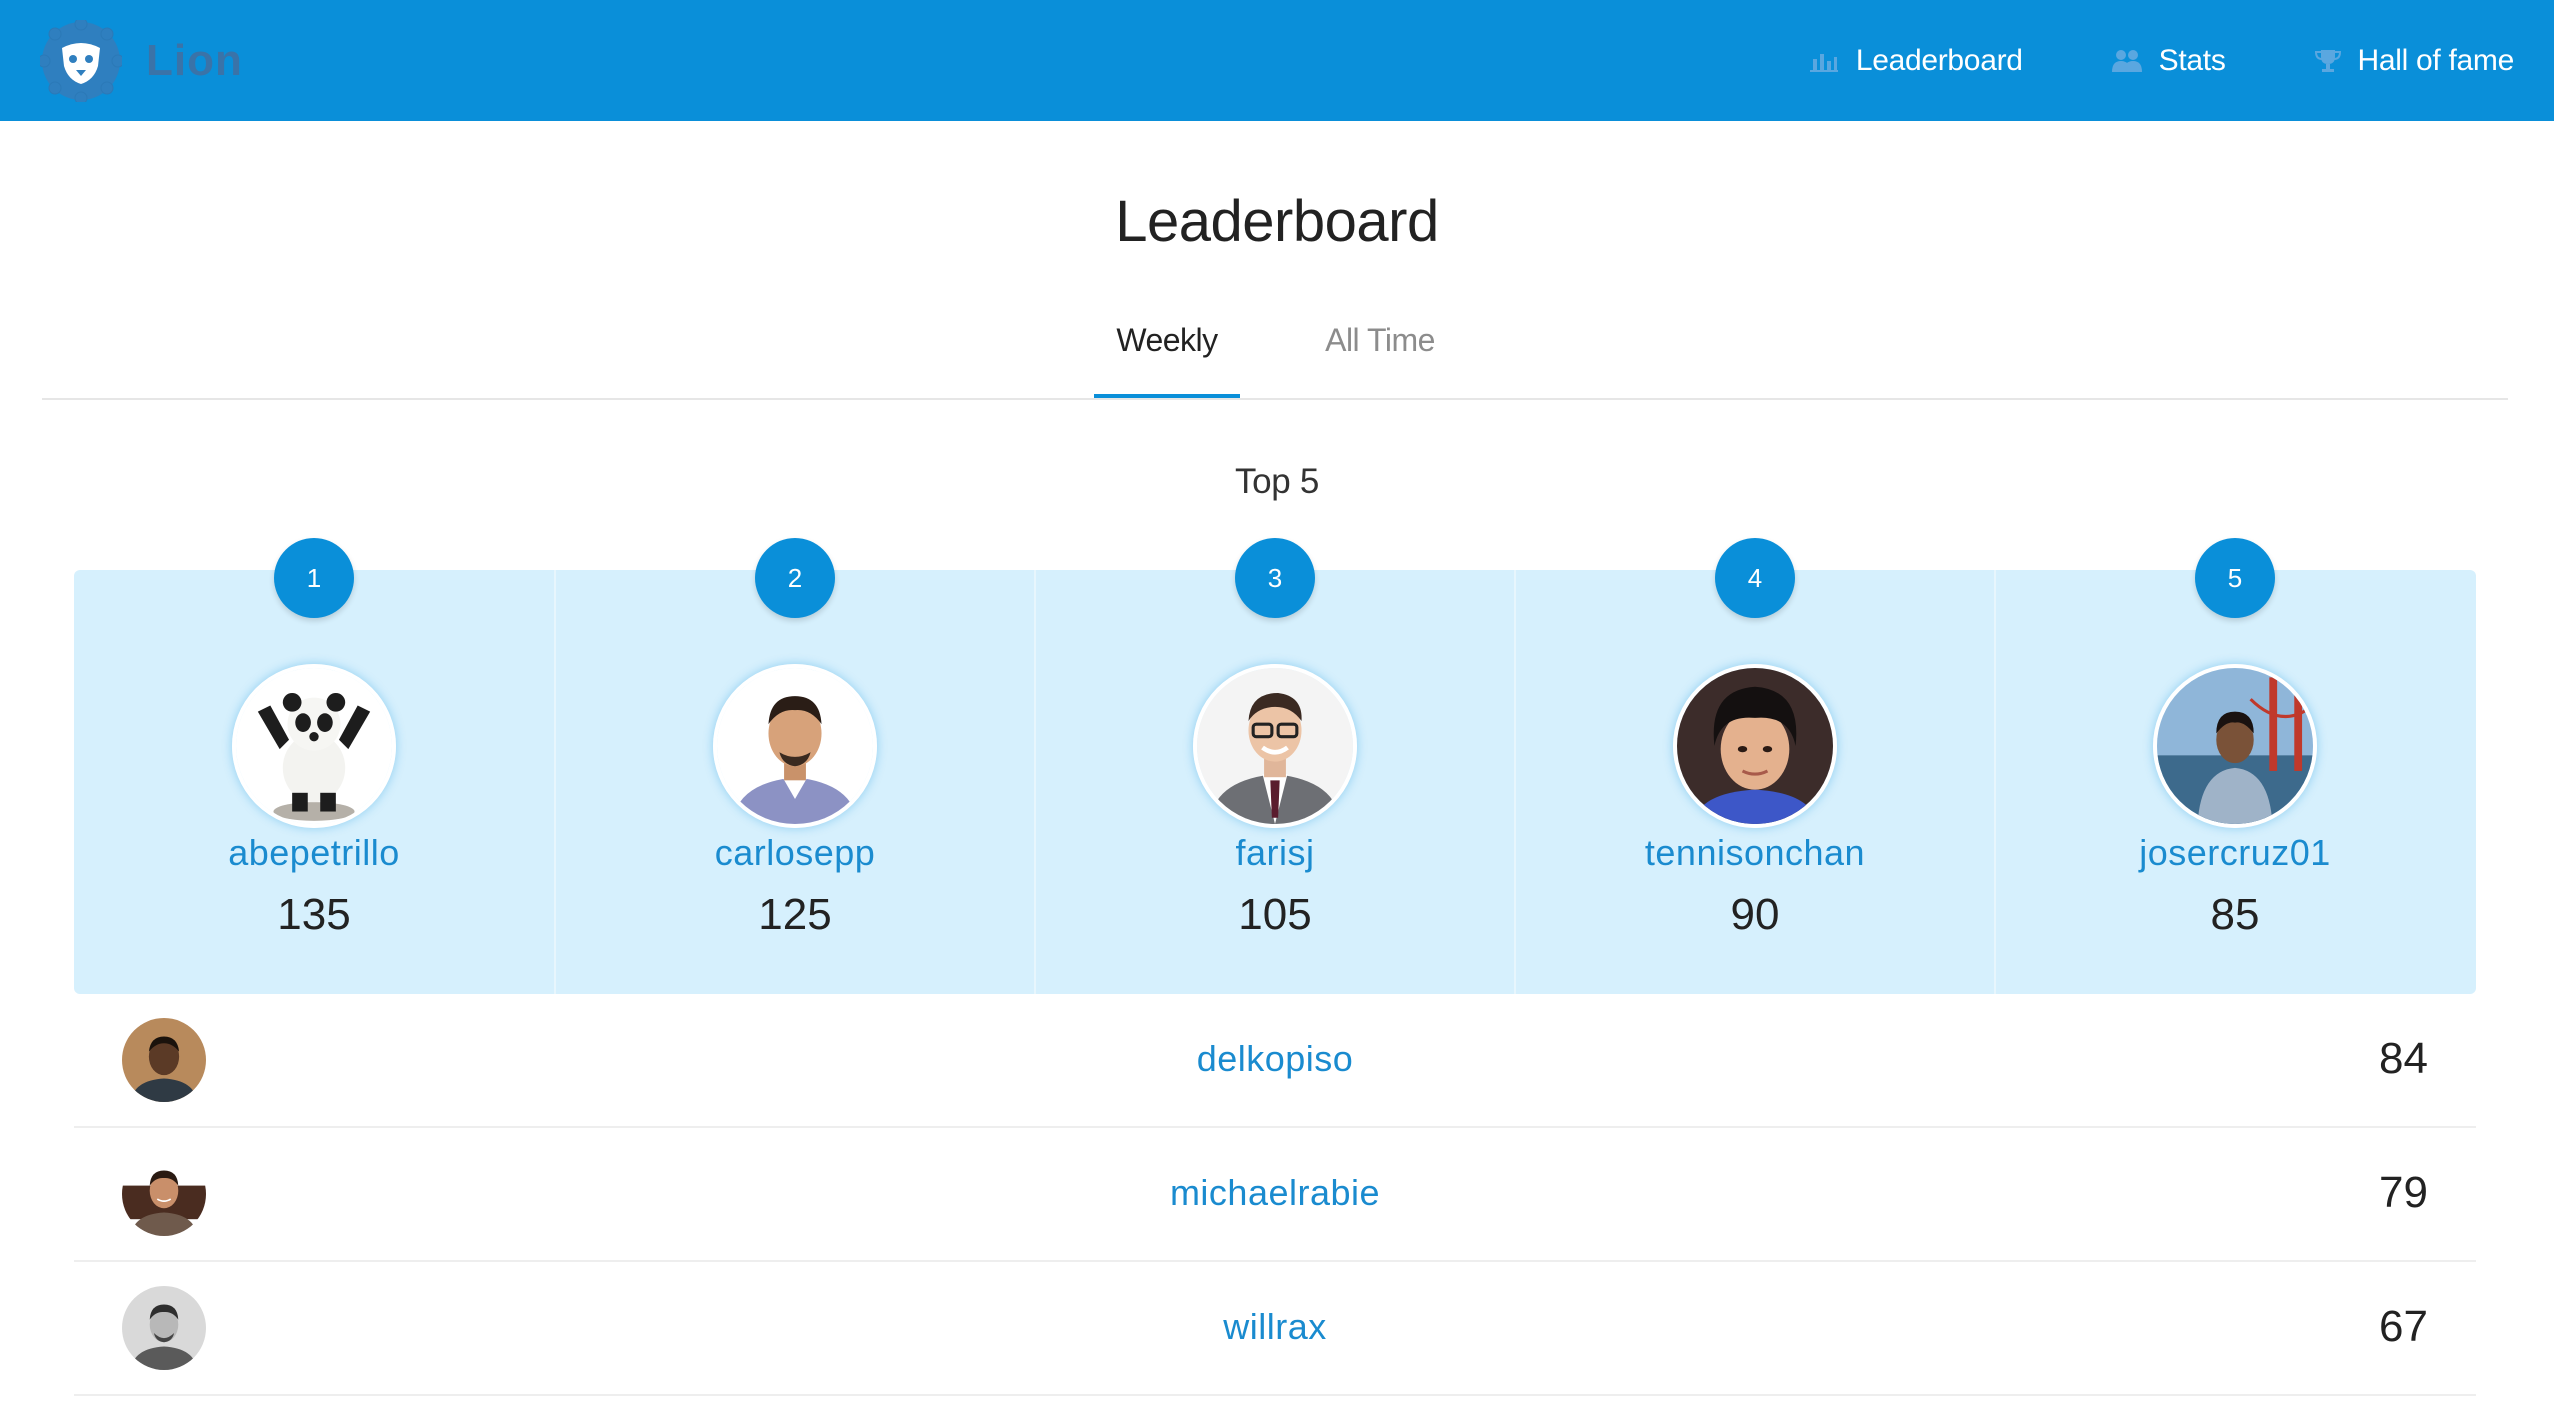  What do you see at coordinates (1755, 853) in the screenshot?
I see `top-username: tennisonchan` at bounding box center [1755, 853].